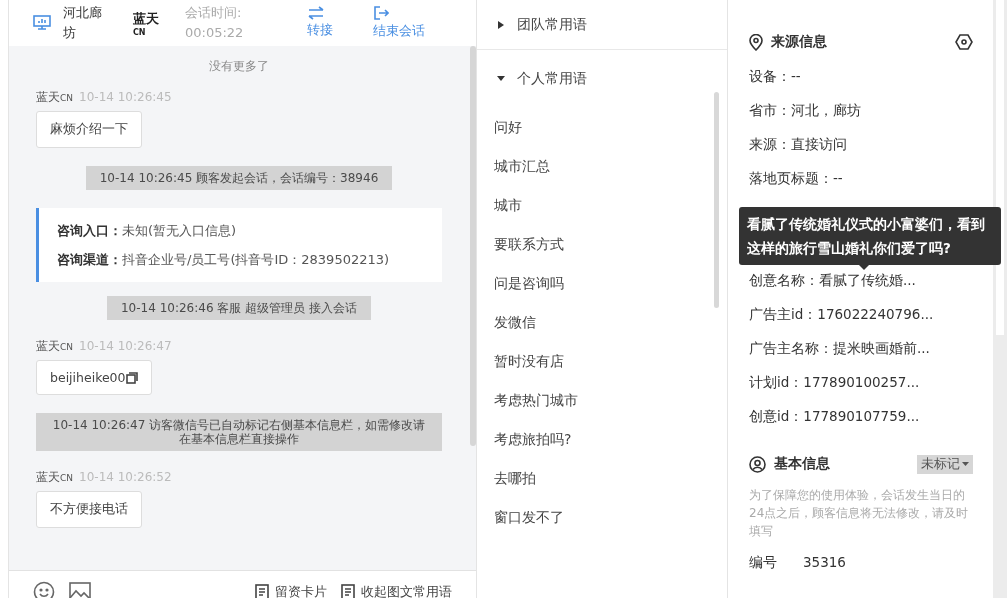  Describe the element at coordinates (501, 24) in the screenshot. I see `caret-right-icon` at that location.